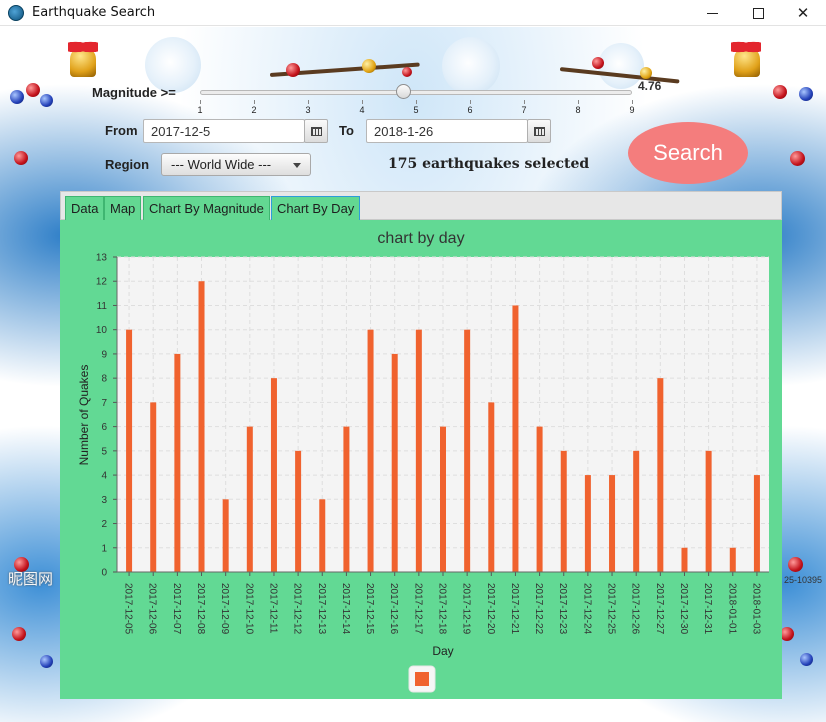  What do you see at coordinates (16, 12) in the screenshot?
I see `app-icon` at bounding box center [16, 12].